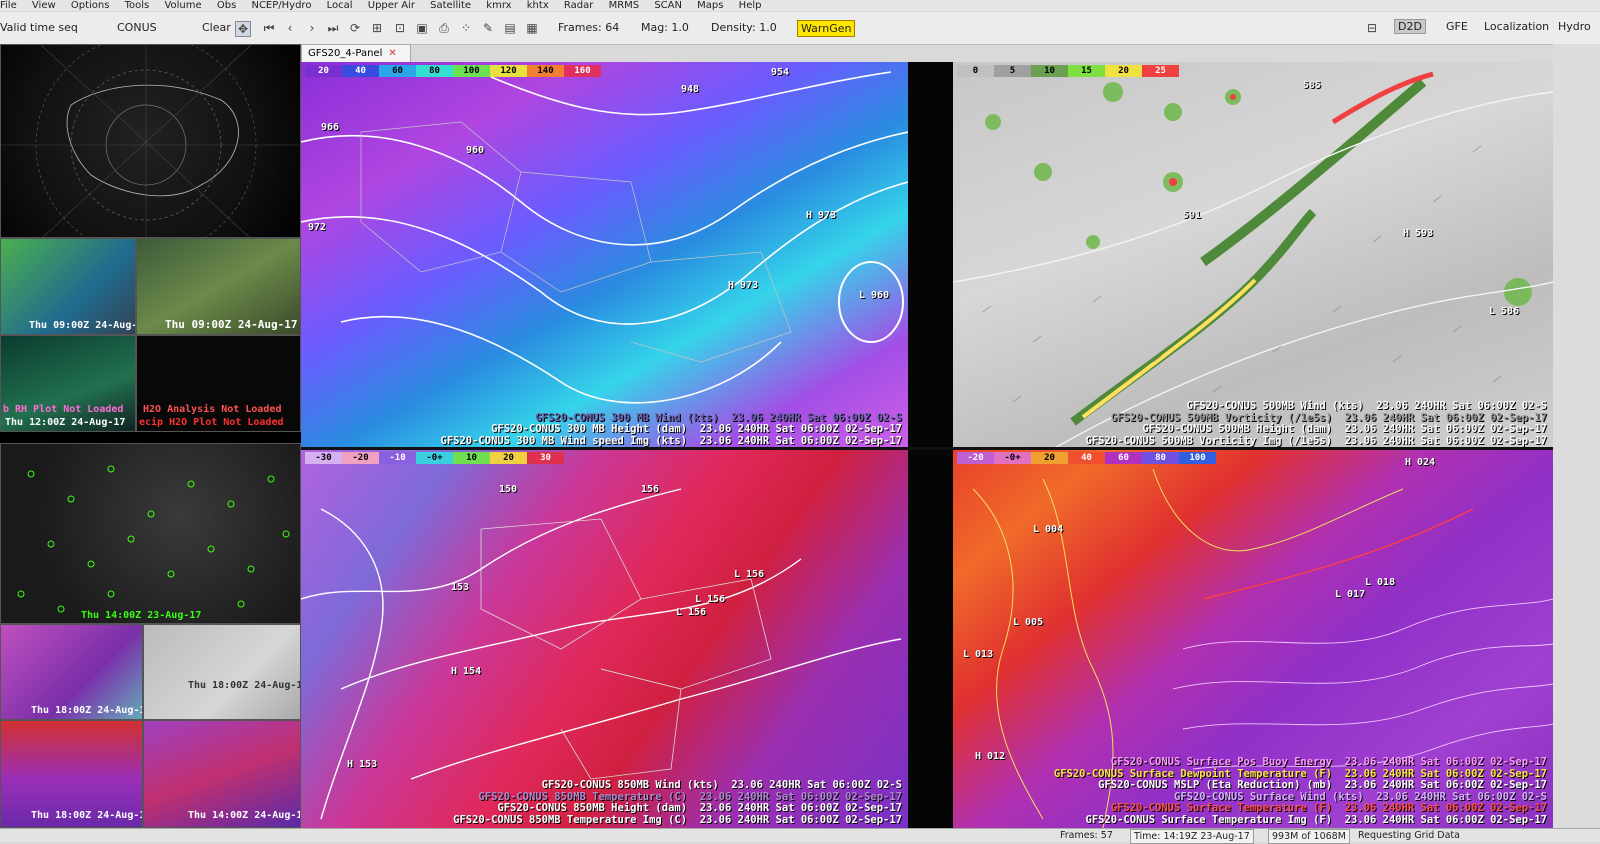 The height and width of the screenshot is (844, 1600). Describe the element at coordinates (1445, 773) in the screenshot. I see `label-line-13-time: 23.06 240HR Sat 06:00Z 02-Sep-17` at that location.